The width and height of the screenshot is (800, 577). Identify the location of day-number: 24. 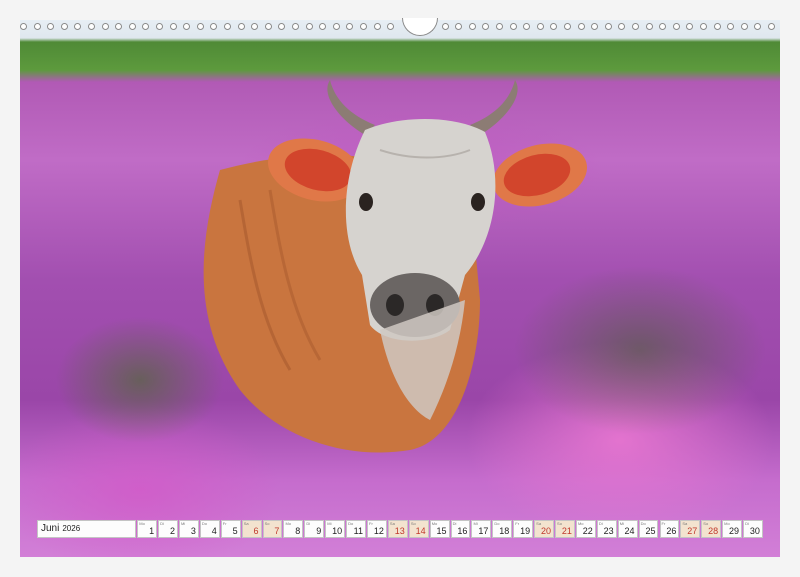
(629, 531).